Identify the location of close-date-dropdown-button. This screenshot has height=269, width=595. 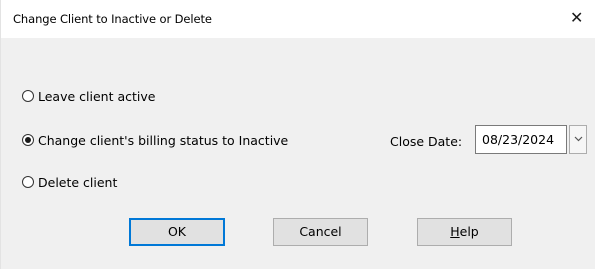
(578, 139).